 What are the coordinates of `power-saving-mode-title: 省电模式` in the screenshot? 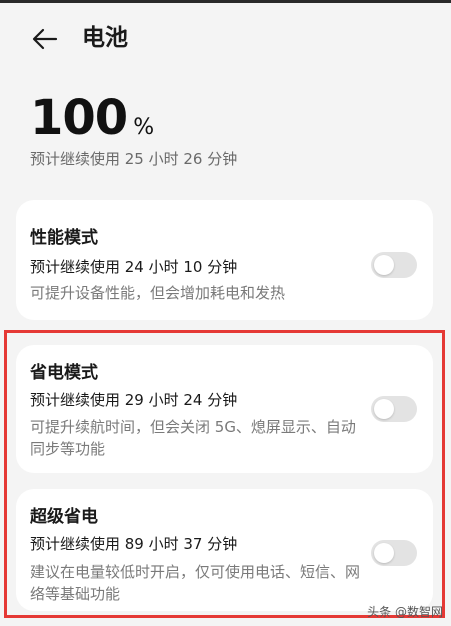 It's located at (64, 373).